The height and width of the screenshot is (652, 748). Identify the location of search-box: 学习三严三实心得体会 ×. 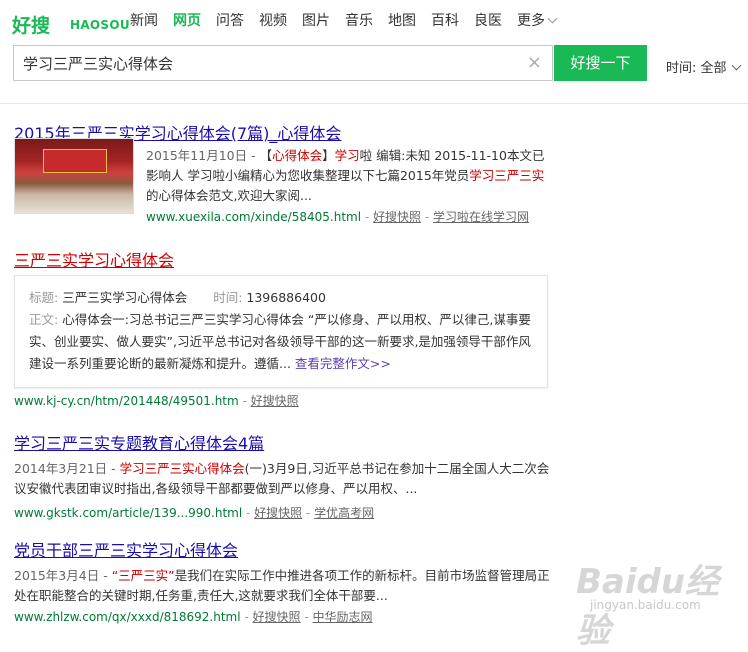
(283, 63).